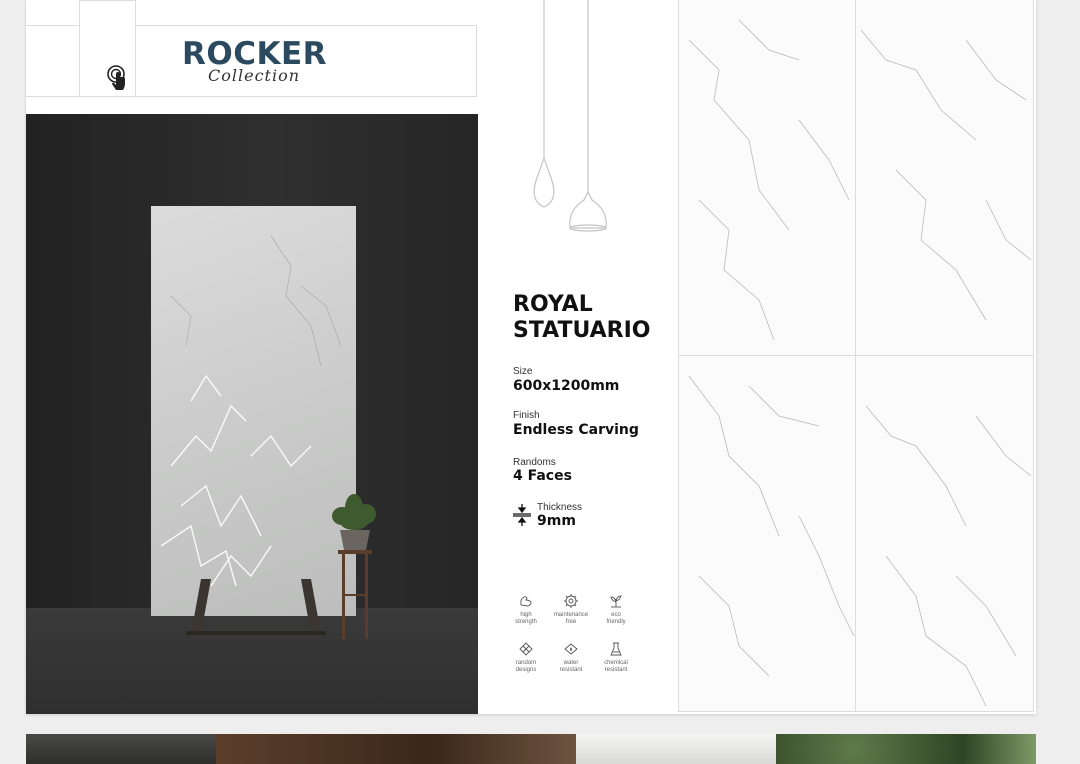  I want to click on feature-label-line2: designs, so click(526, 670).